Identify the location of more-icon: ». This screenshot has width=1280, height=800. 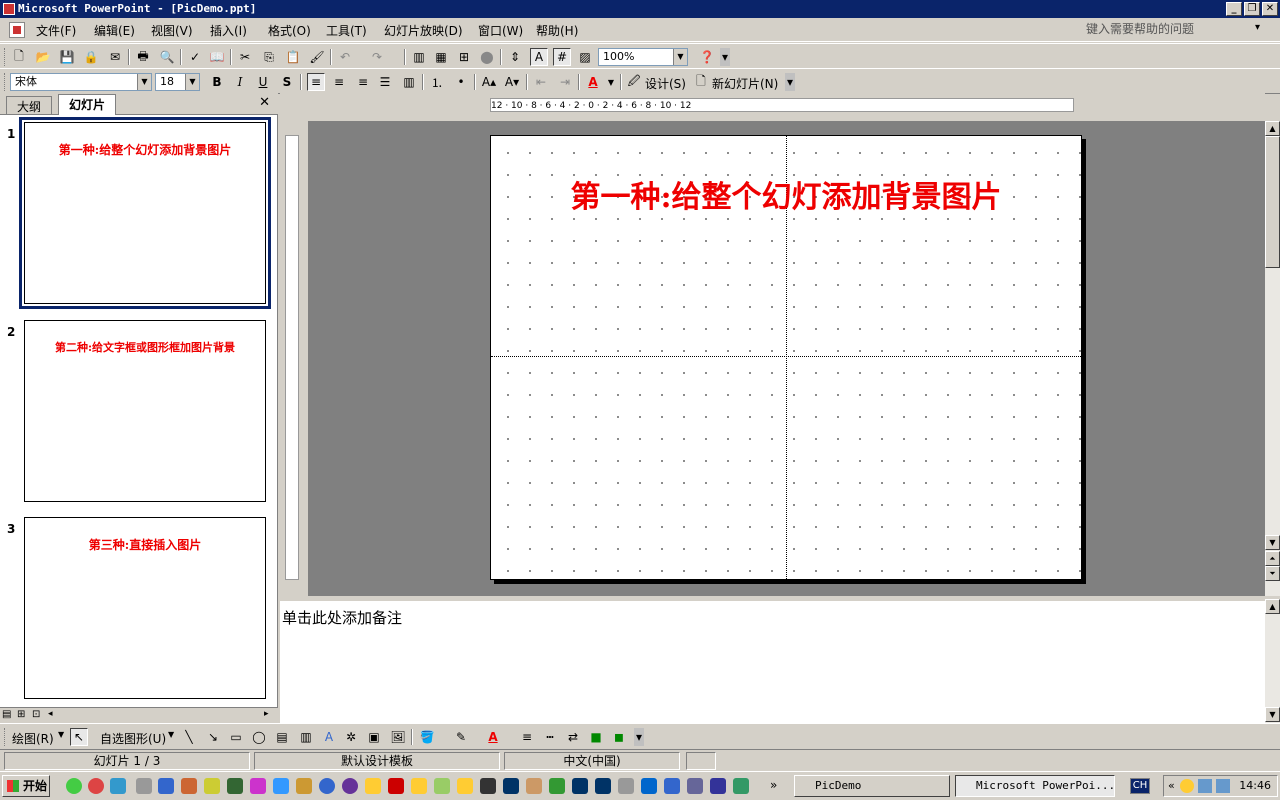
(773, 785).